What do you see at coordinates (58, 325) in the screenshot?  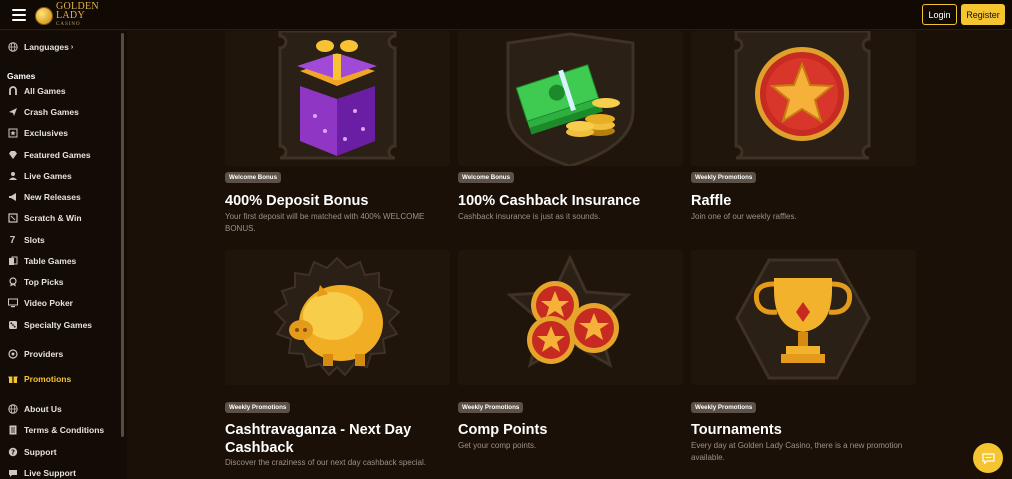 I see `sidebar-item-label: Specialty Games` at bounding box center [58, 325].